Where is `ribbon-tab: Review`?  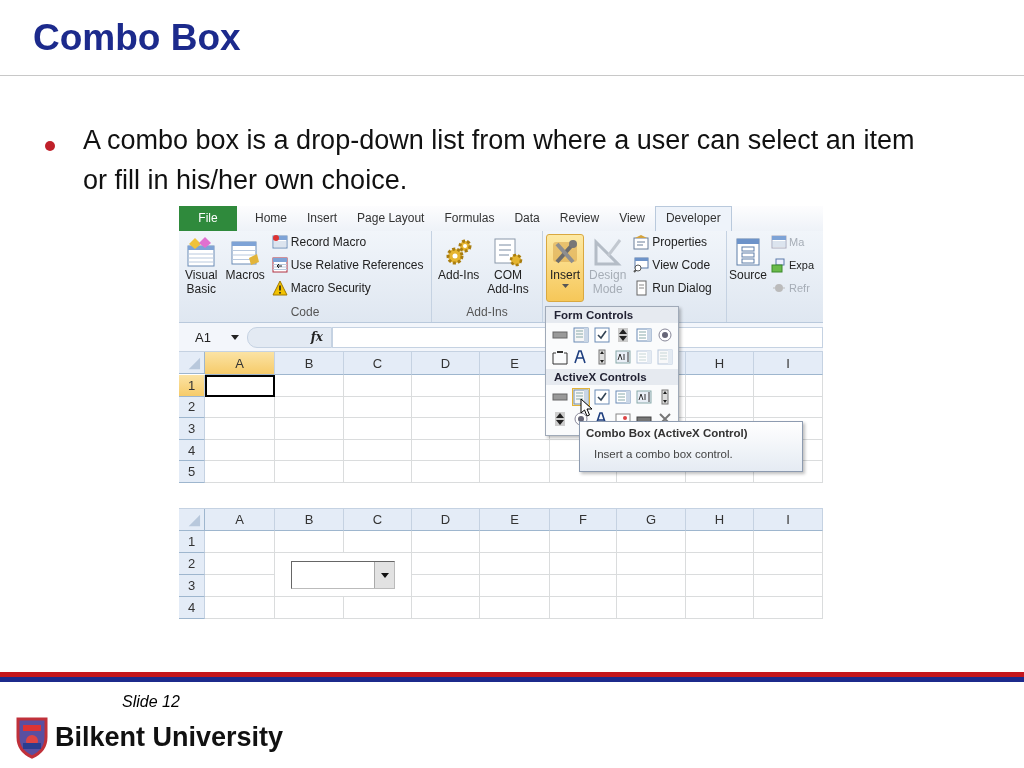
ribbon-tab: Review is located at coordinates (579, 218).